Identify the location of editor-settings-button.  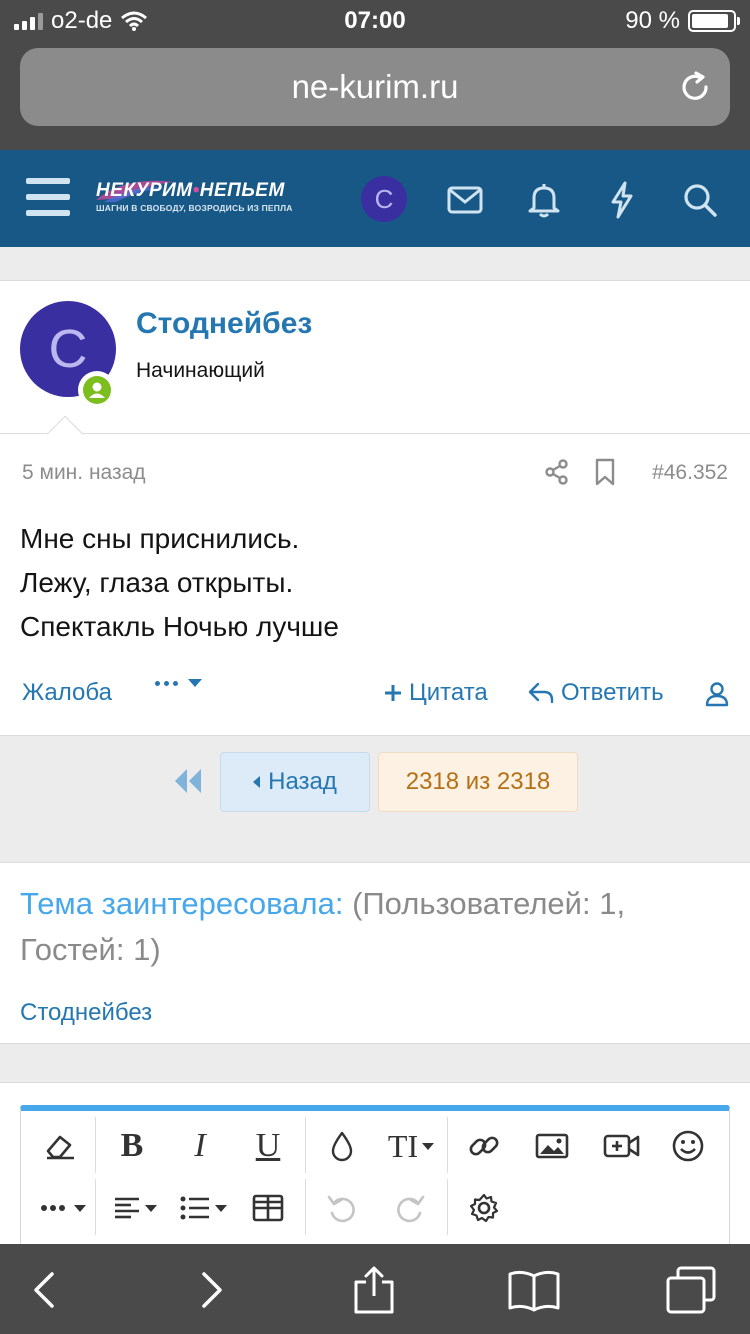
(484, 1208).